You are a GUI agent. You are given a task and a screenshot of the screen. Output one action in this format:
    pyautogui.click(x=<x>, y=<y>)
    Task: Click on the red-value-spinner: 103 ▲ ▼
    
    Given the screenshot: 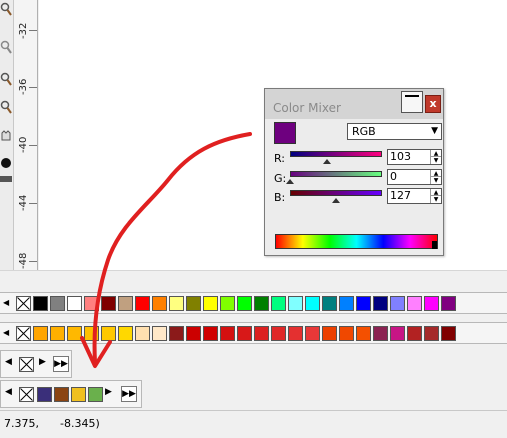 What is the action you would take?
    pyautogui.click(x=414, y=157)
    